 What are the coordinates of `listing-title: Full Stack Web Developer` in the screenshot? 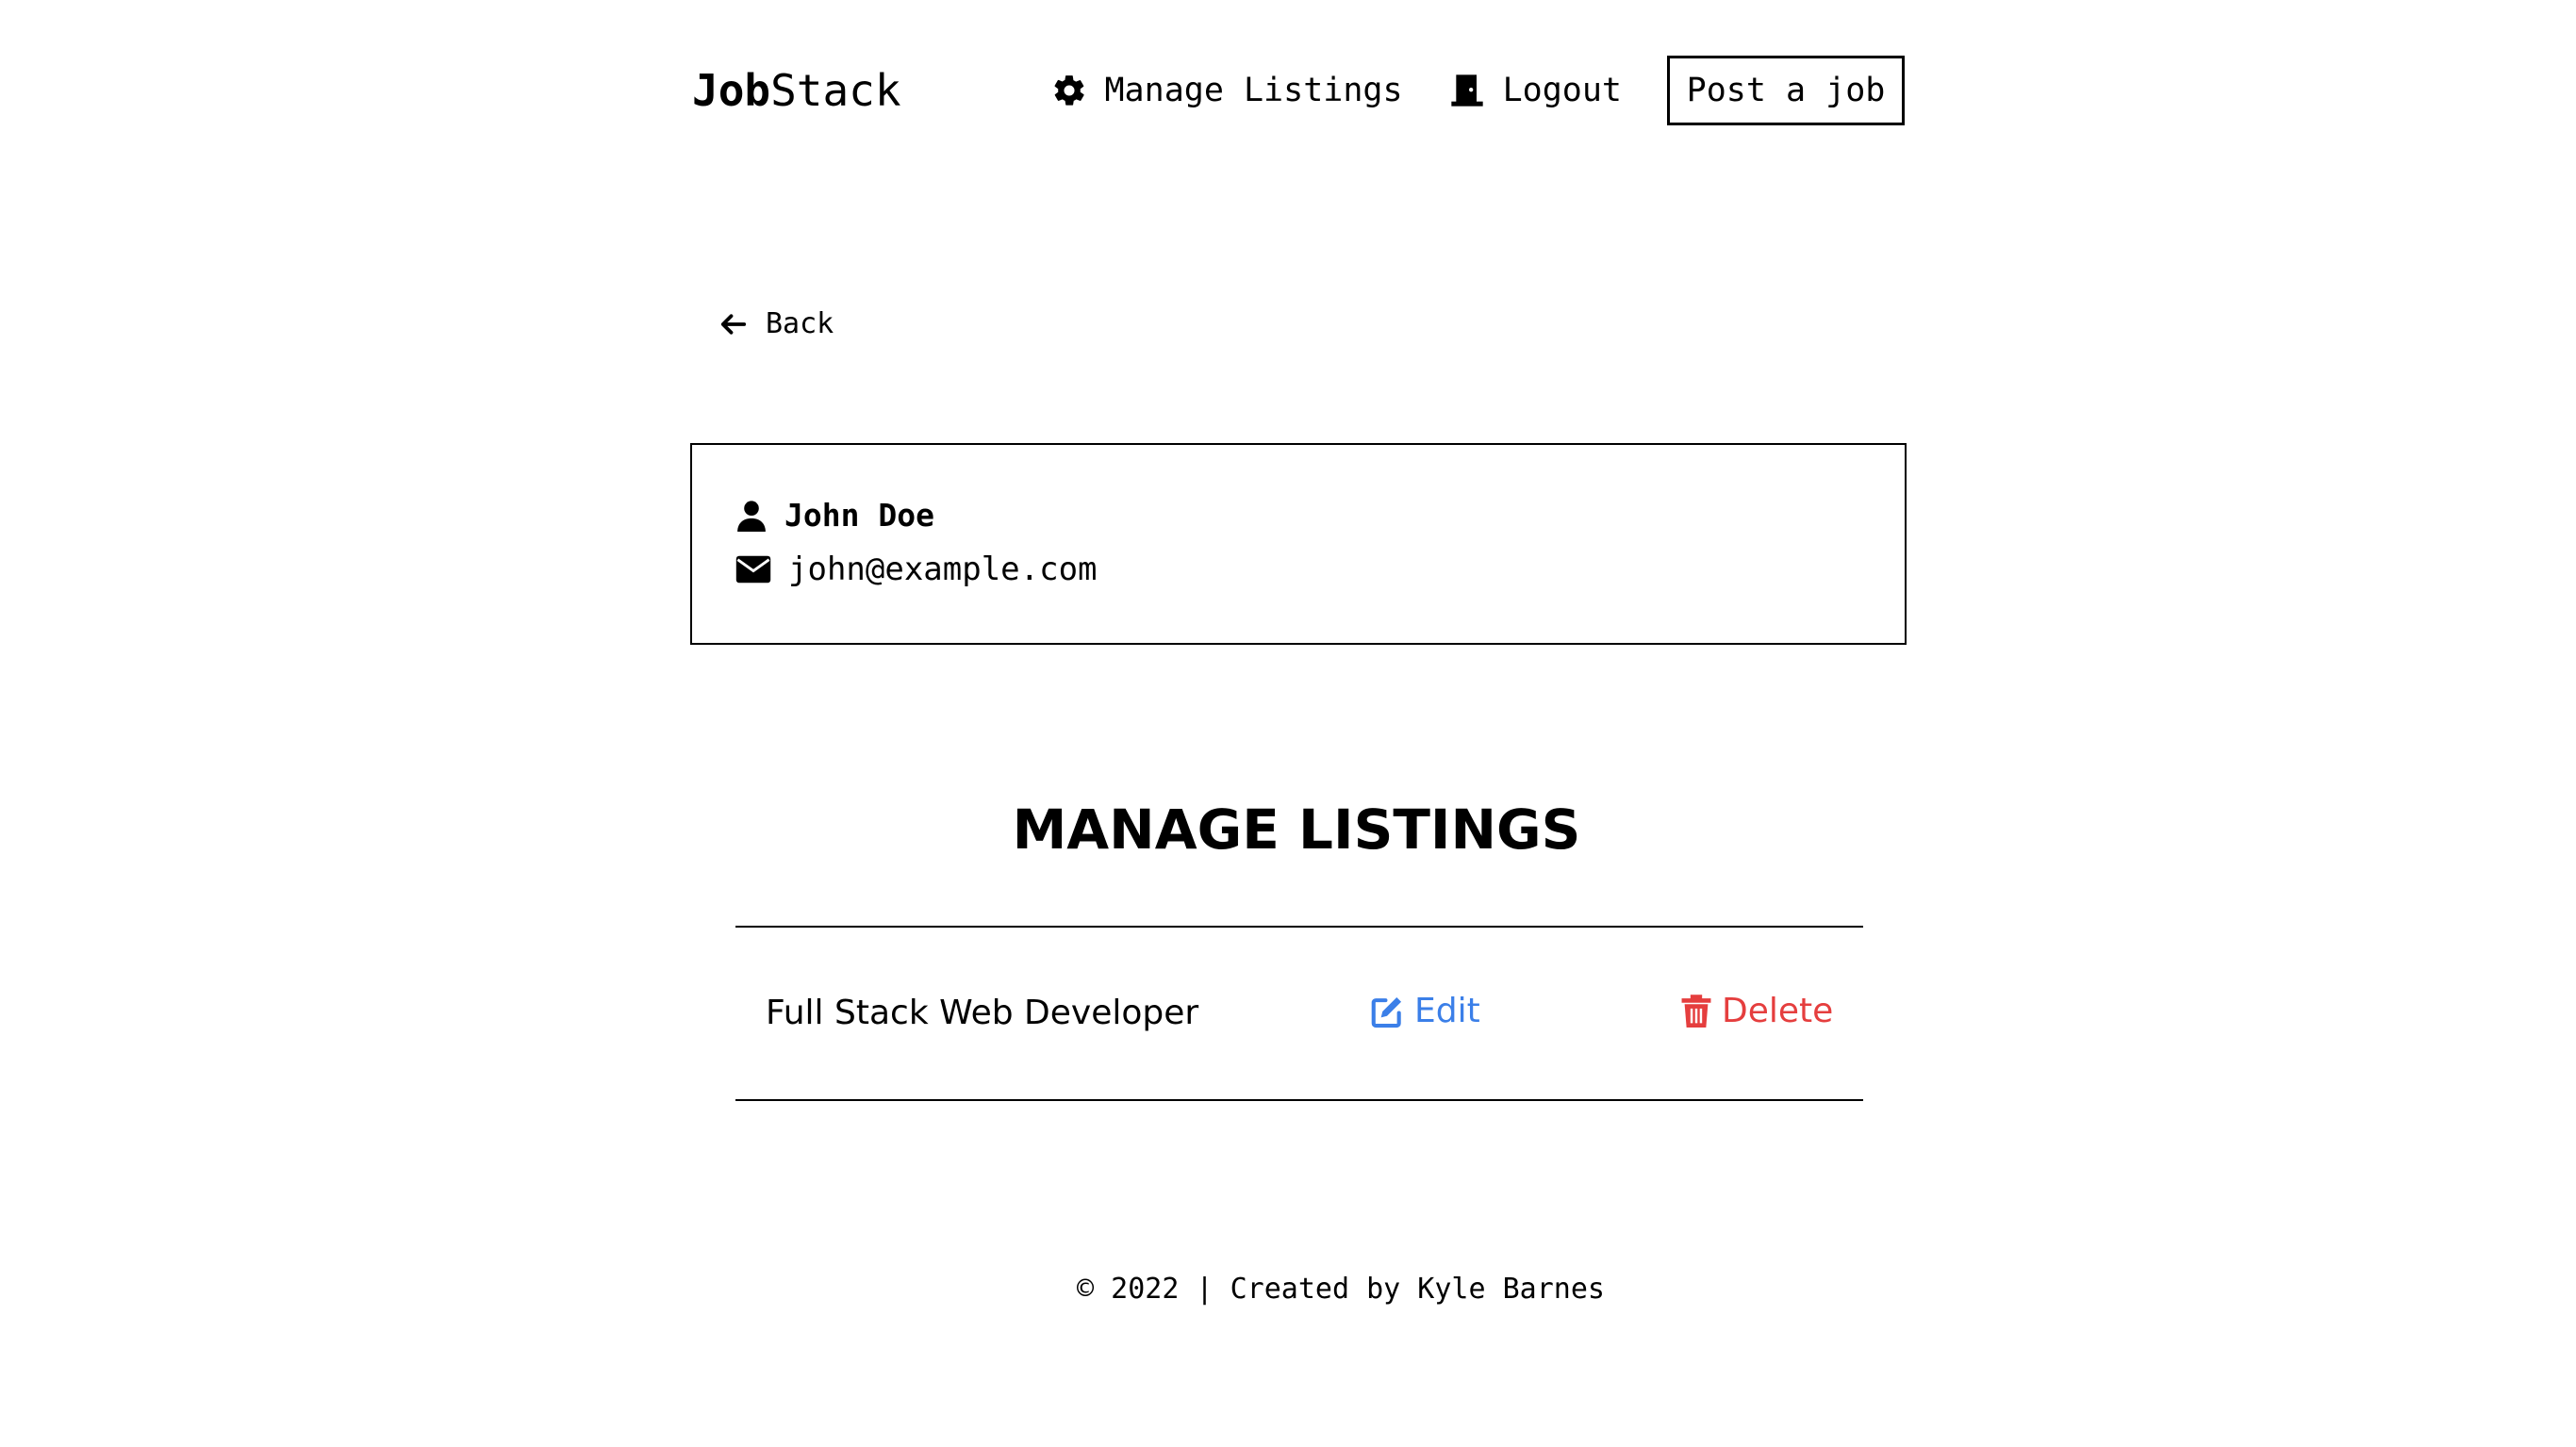 It's located at (982, 1013).